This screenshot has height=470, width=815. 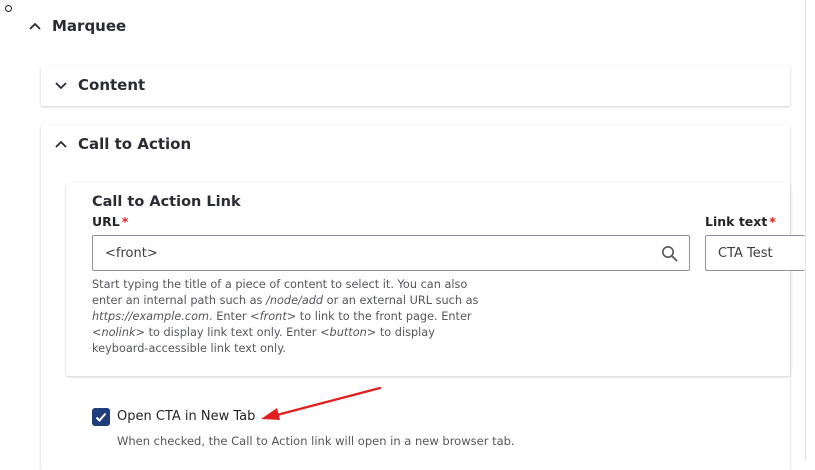 What do you see at coordinates (166, 202) in the screenshot?
I see `cta-link-group-title: Call to Action Link` at bounding box center [166, 202].